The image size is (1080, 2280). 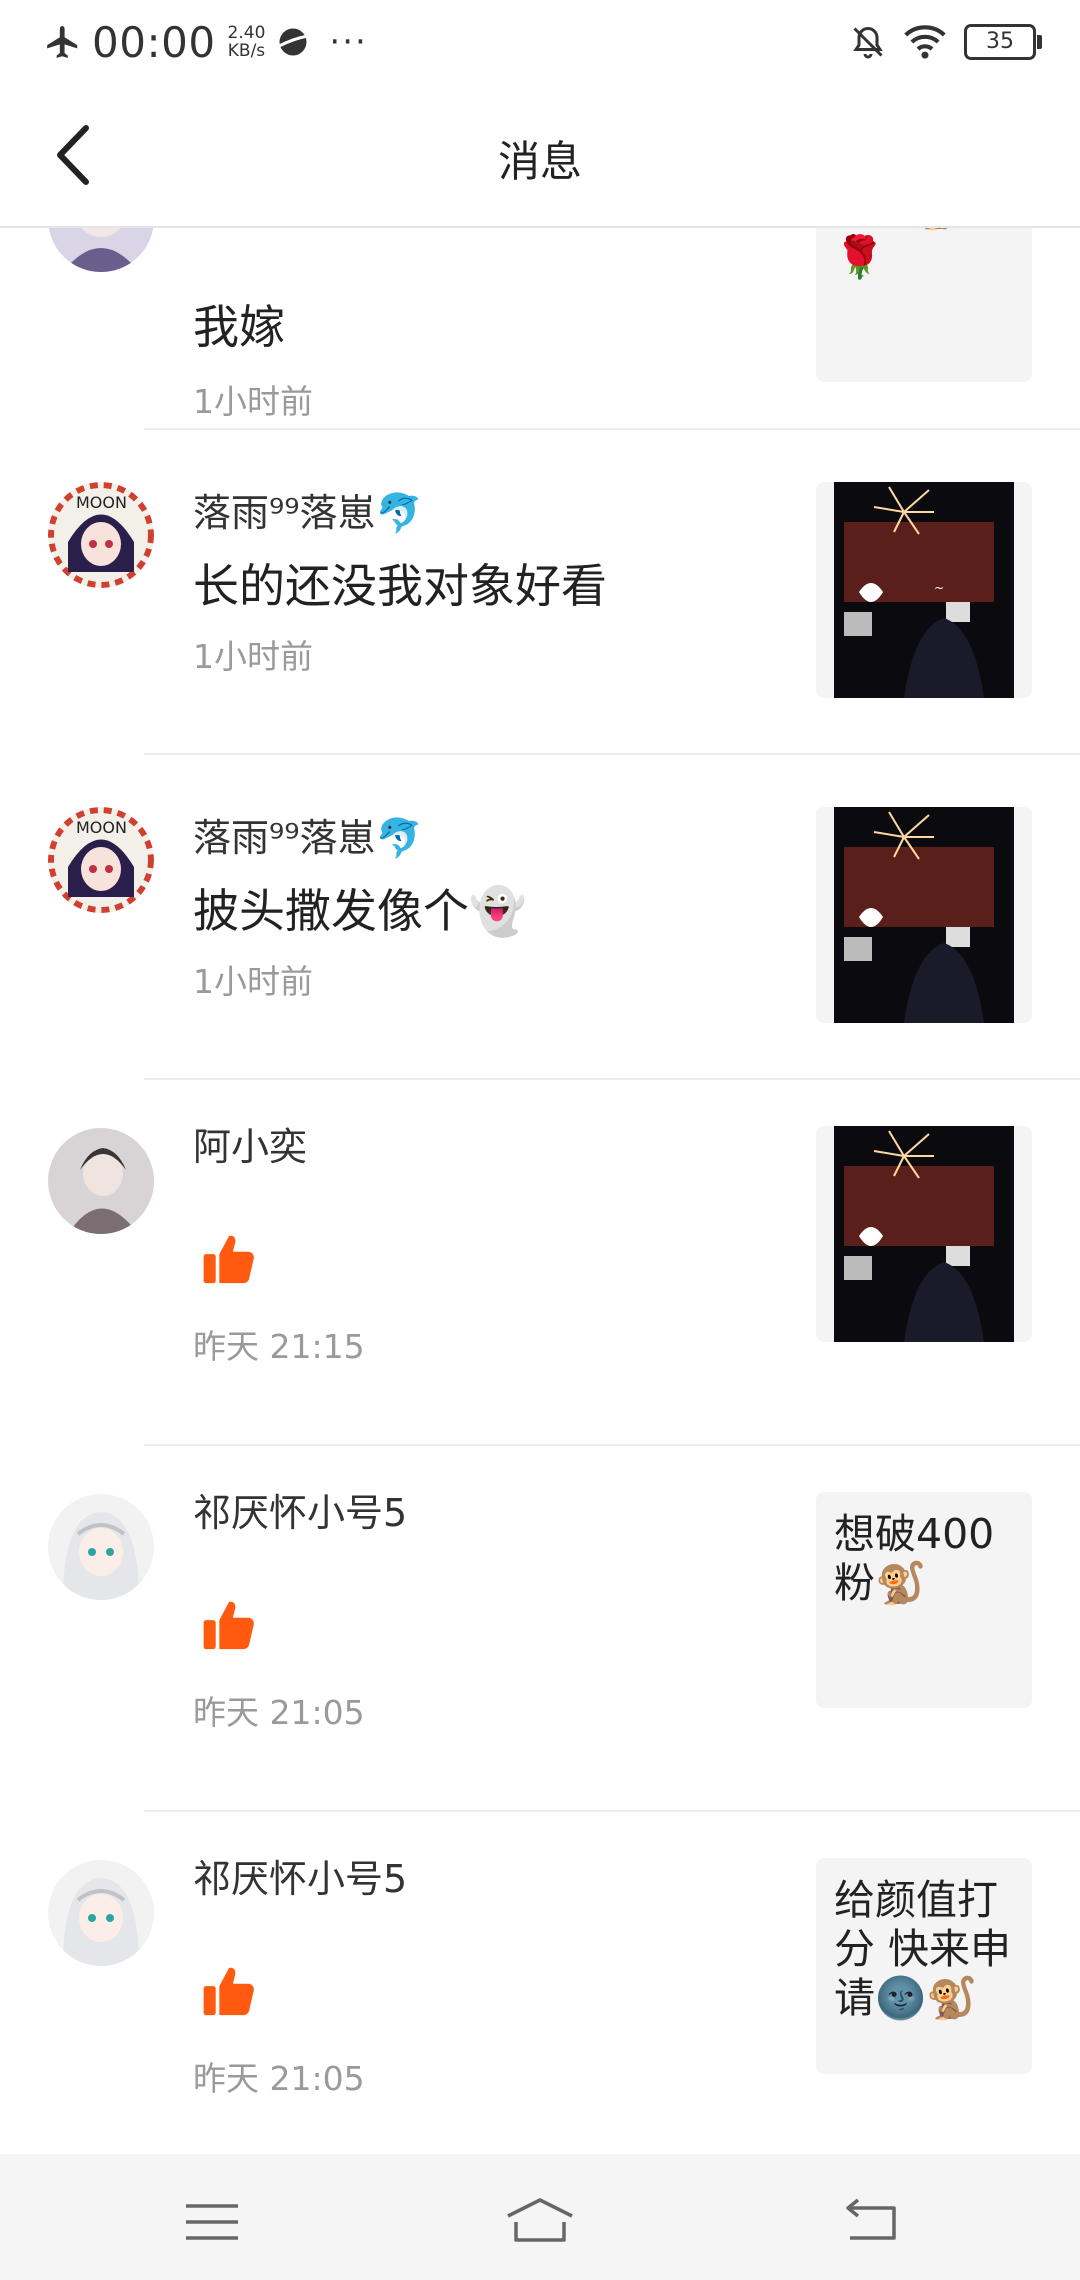 I want to click on post-preview: 想破400粉🐒, so click(x=924, y=1600).